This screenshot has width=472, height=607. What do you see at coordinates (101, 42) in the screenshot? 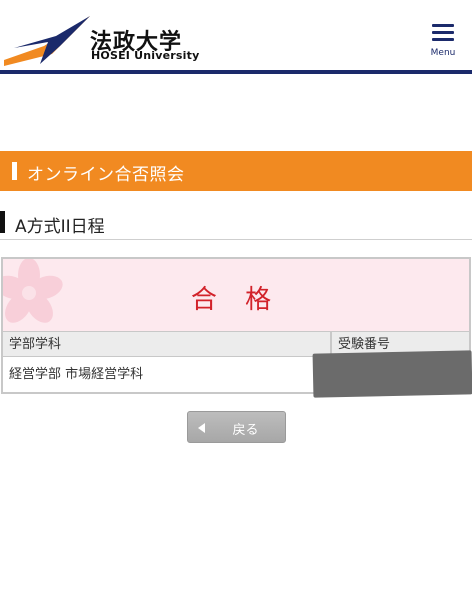
I see `hosei-logo: 法政大学 HOSEI University` at bounding box center [101, 42].